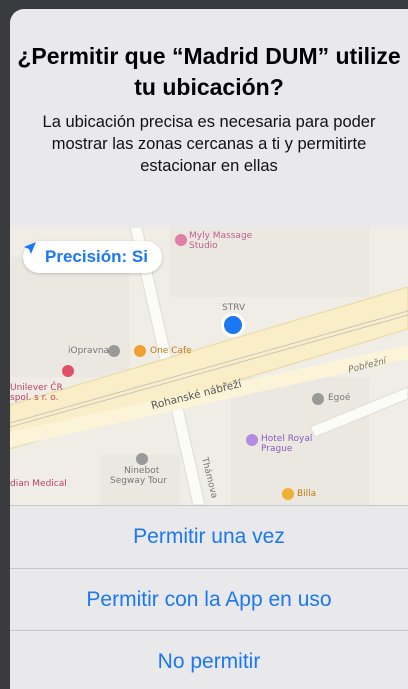 This screenshot has width=408, height=689. Describe the element at coordinates (140, 351) in the screenshot. I see `cafe-marker` at that location.